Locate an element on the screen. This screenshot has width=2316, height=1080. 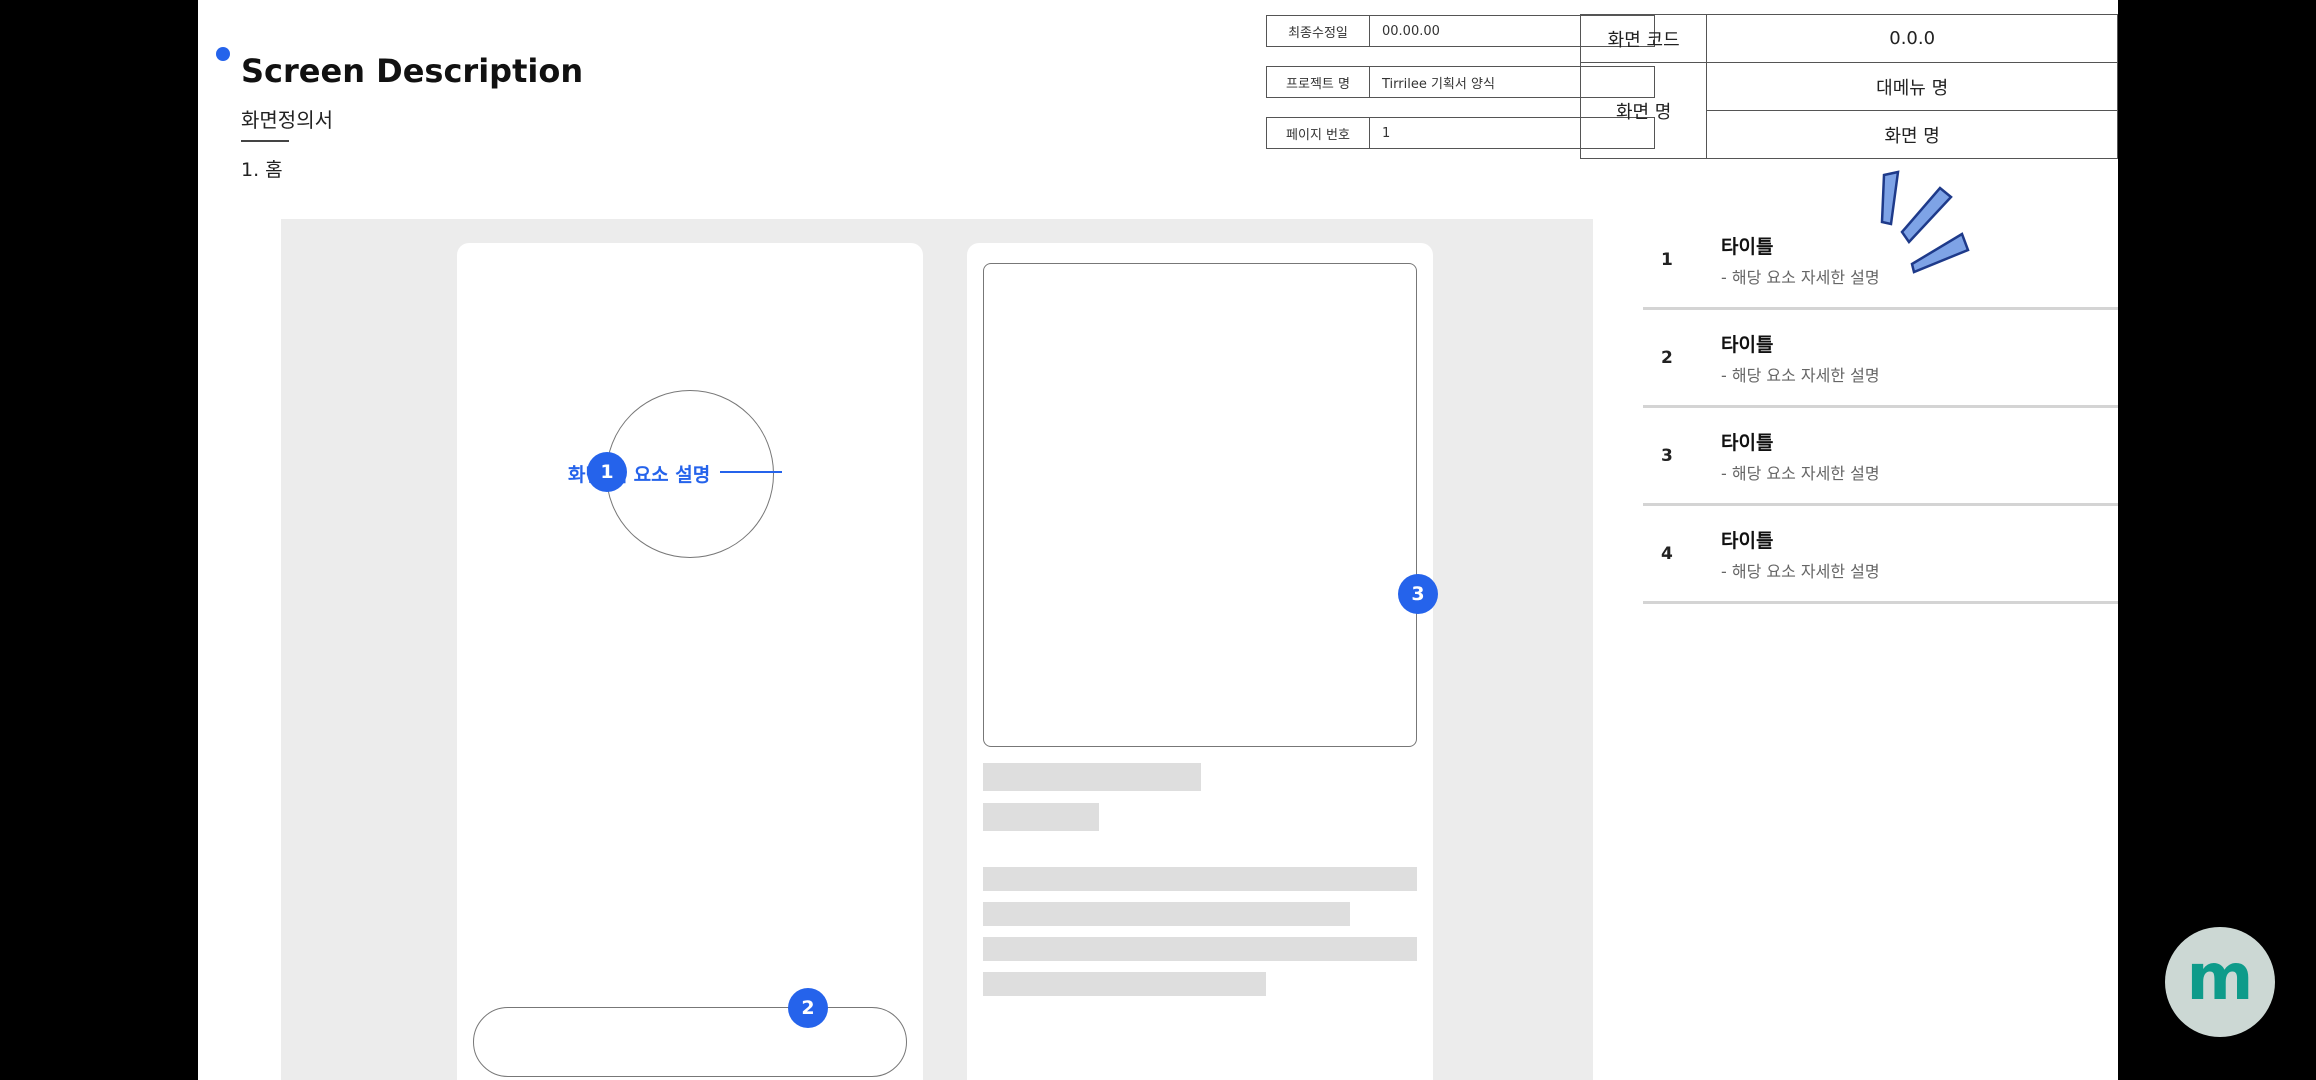
page-title: Screen Description is located at coordinates (412, 71).